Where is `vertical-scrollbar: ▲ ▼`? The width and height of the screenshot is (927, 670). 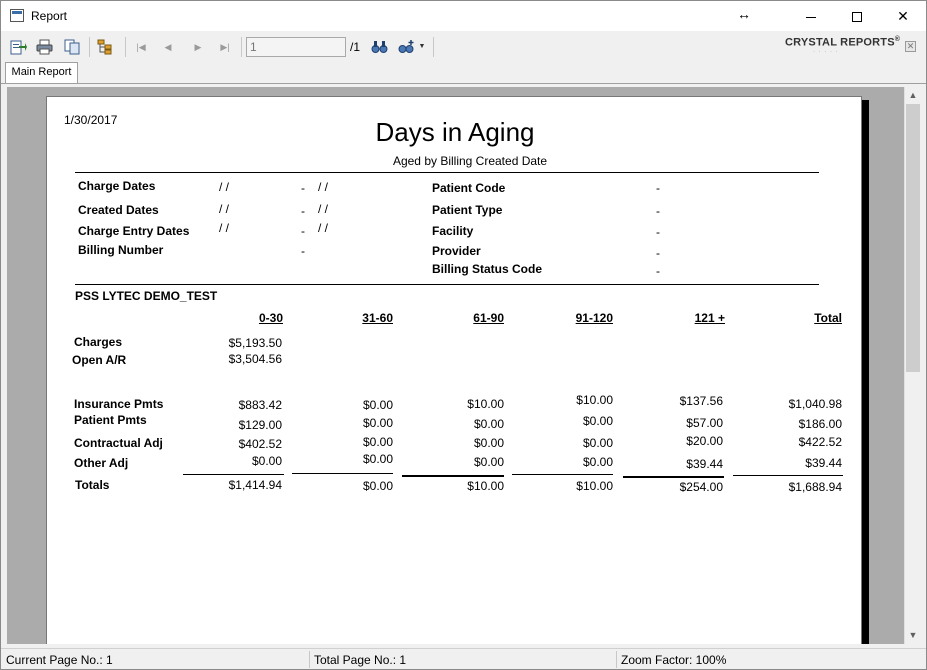
vertical-scrollbar: ▲ ▼ is located at coordinates (912, 365).